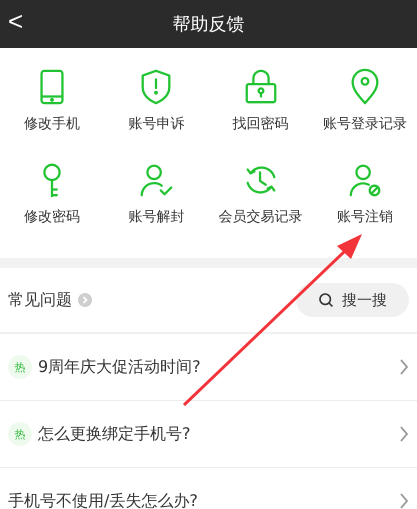  I want to click on service-label: 修改密码, so click(52, 217).